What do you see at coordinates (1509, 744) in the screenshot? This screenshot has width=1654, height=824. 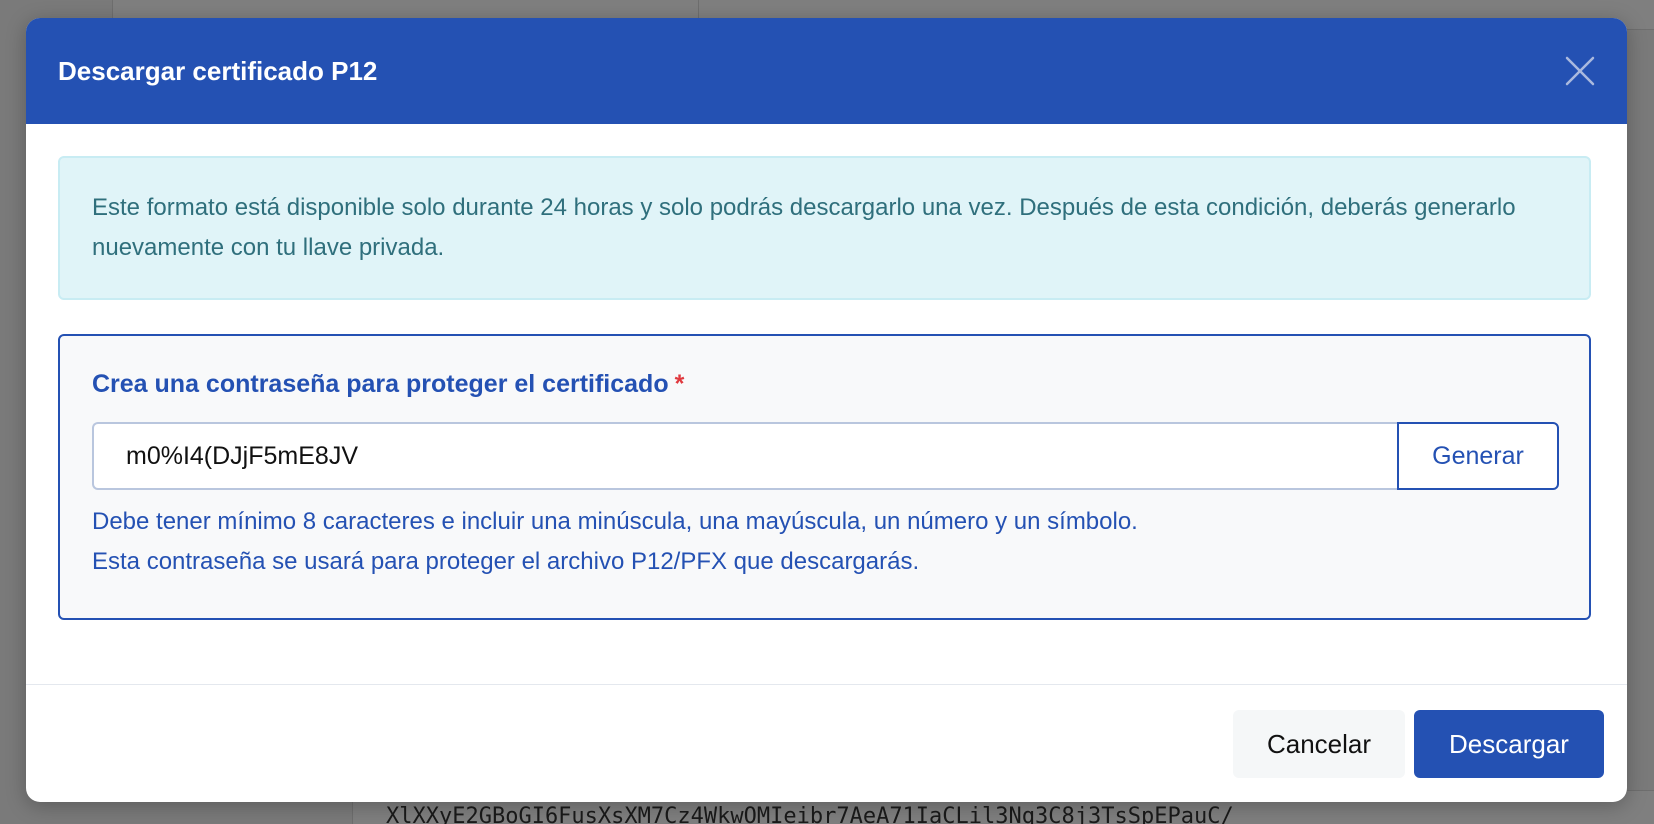 I see `download-button: Descargar` at bounding box center [1509, 744].